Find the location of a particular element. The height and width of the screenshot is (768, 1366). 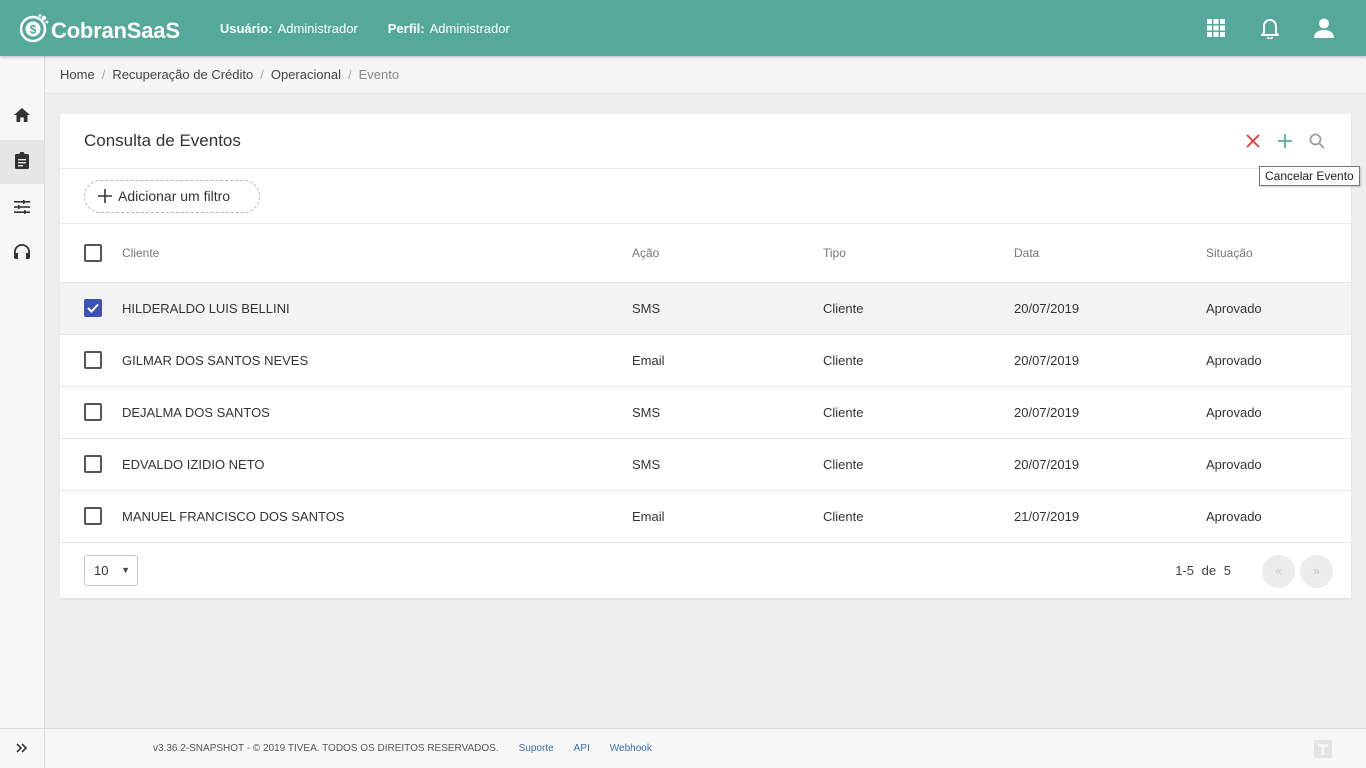

sidebar-item-config is located at coordinates (22, 208).